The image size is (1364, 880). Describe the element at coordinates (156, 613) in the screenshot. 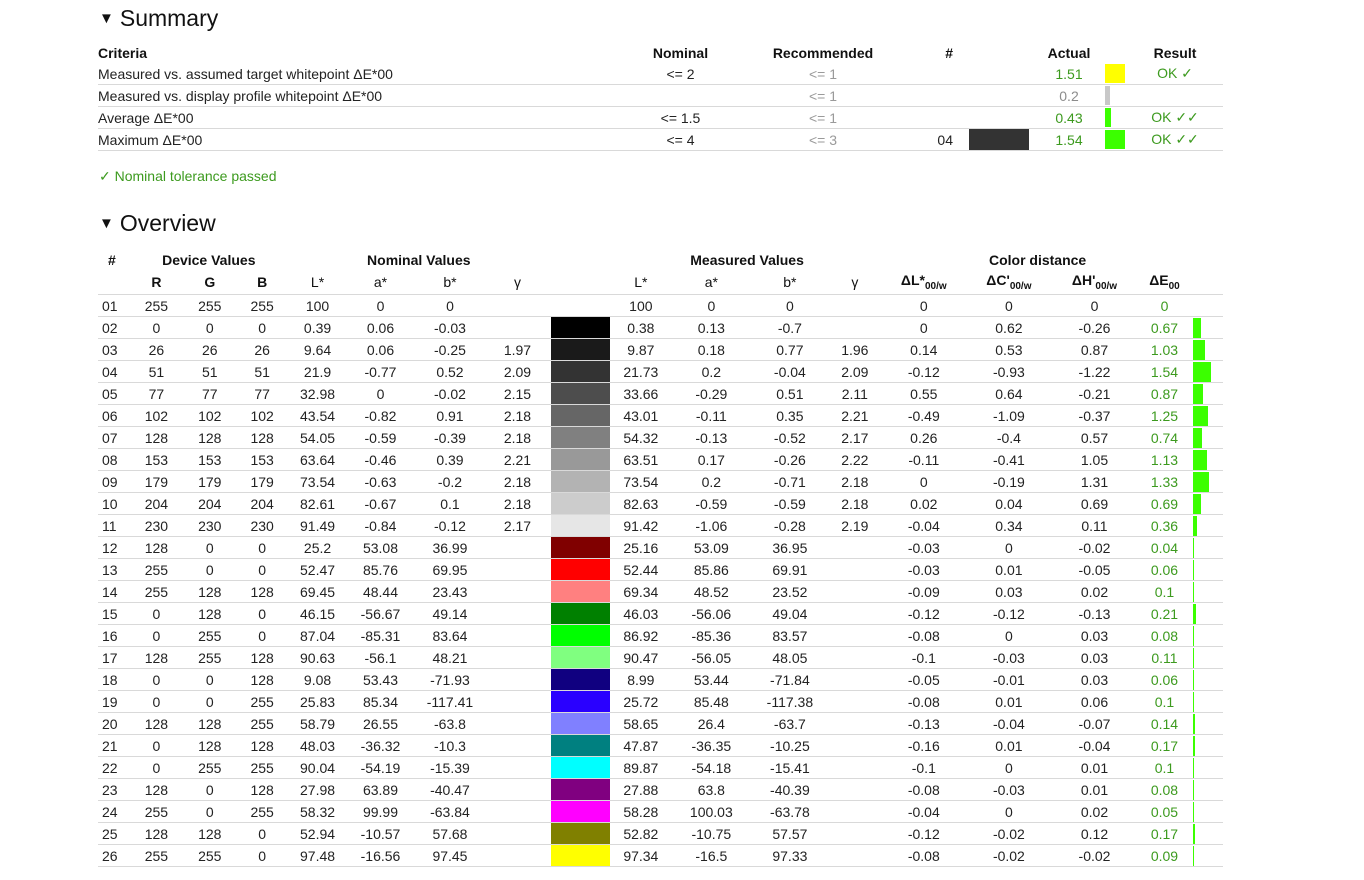

I see `device-r: 0` at that location.